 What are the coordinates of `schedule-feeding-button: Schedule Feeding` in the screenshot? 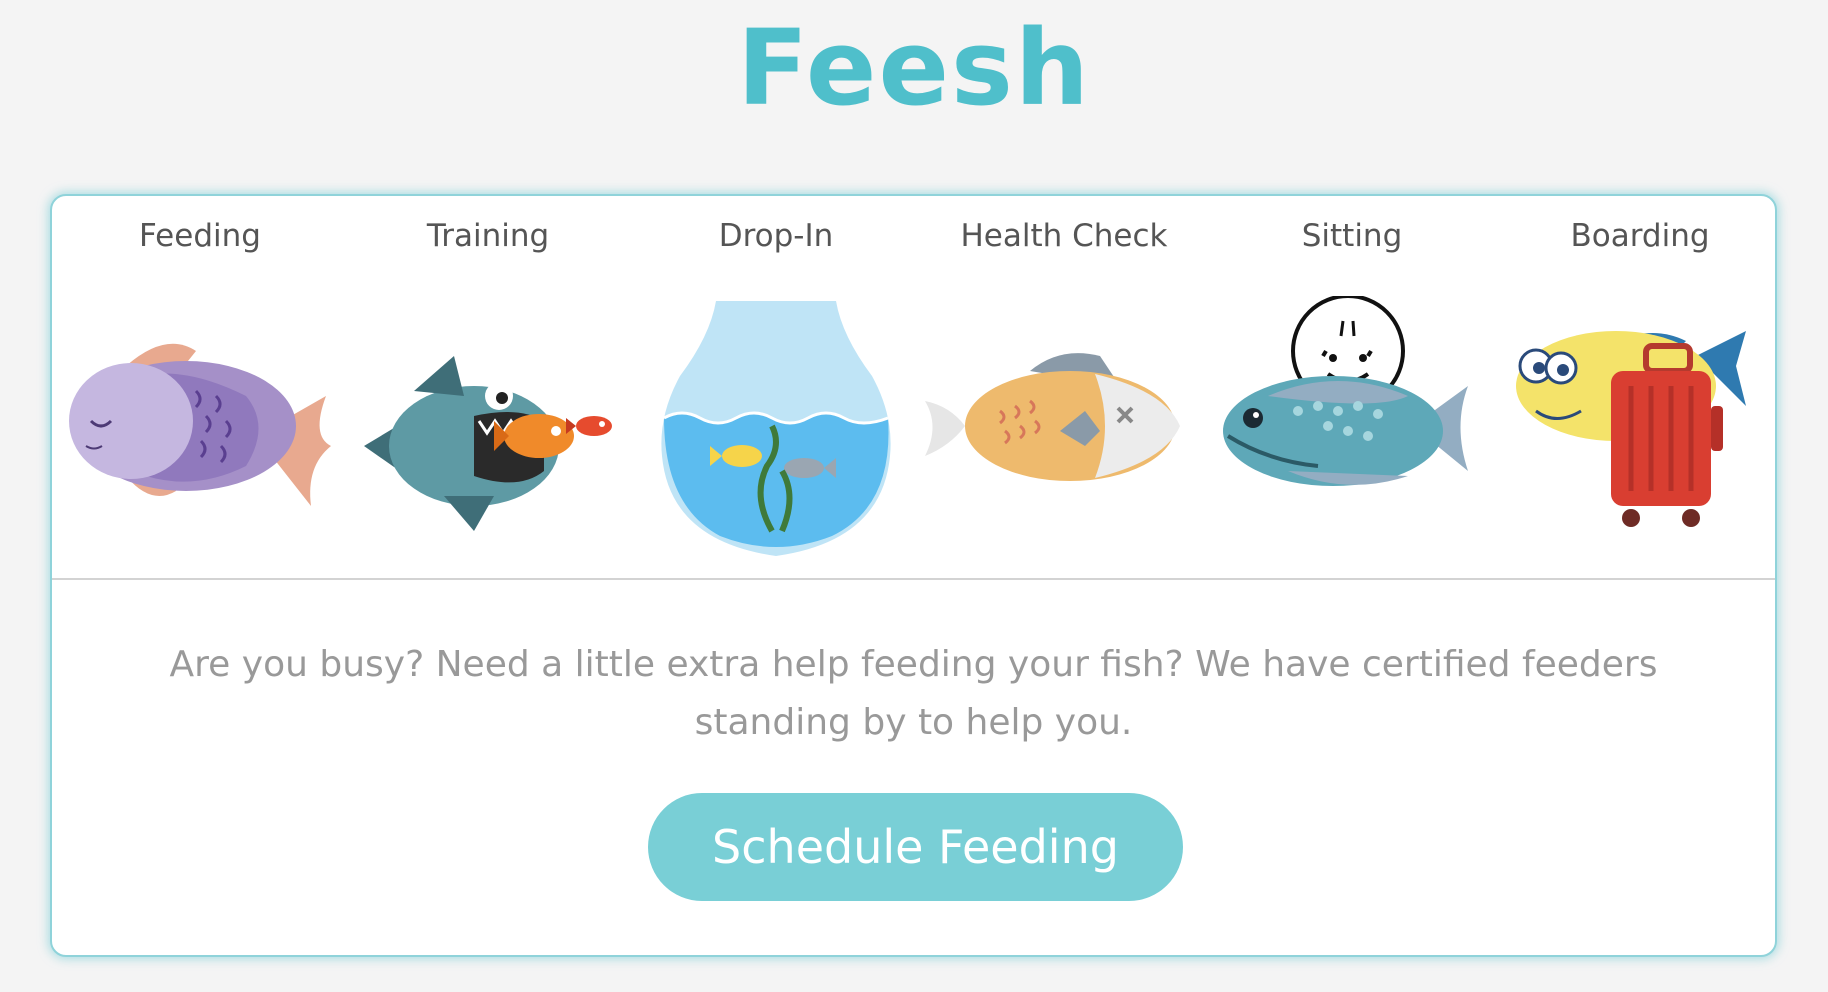 It's located at (915, 847).